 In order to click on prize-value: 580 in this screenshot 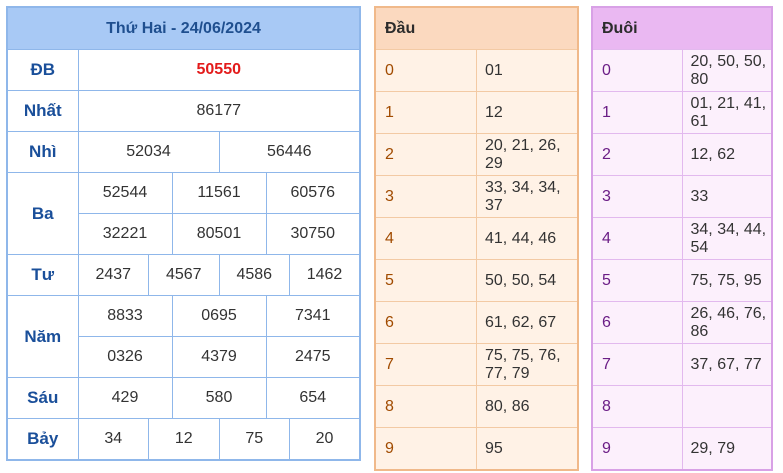, I will do `click(219, 398)`.